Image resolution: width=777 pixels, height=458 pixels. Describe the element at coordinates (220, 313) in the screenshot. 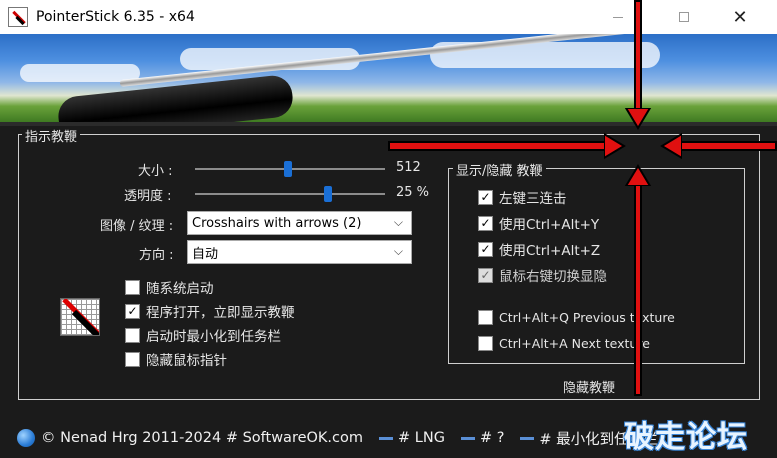

I see `checkbox-label: 程序打开，立即显示教鞭` at that location.